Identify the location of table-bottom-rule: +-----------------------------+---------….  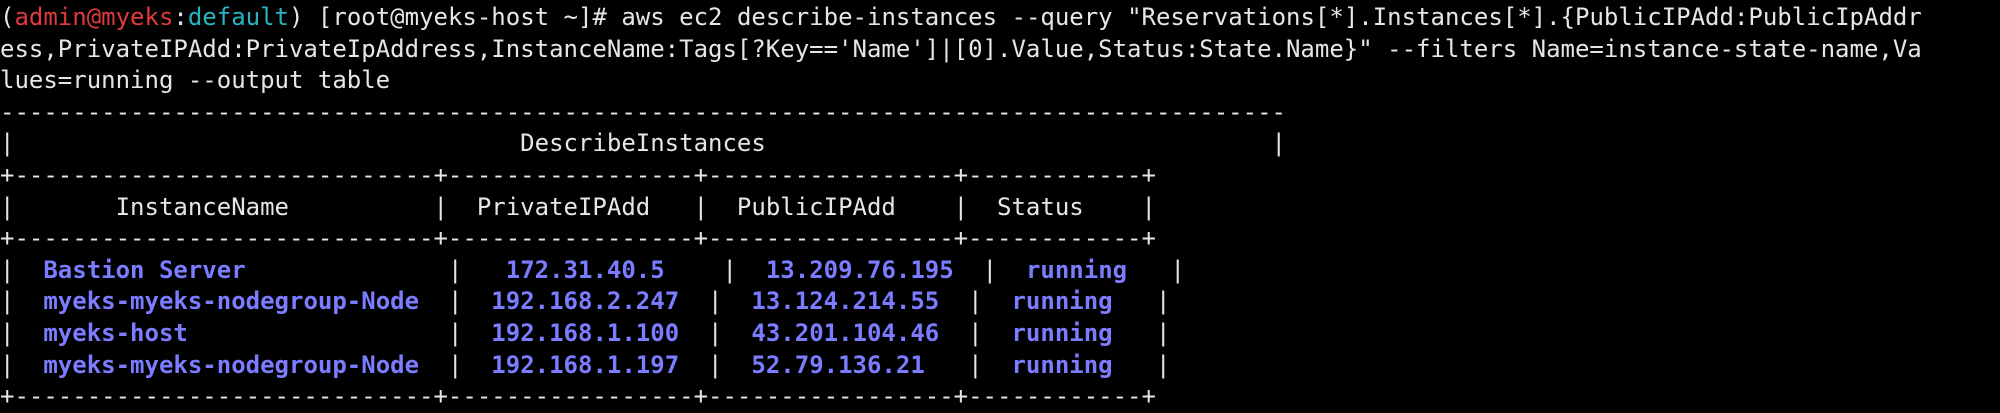
(578, 396).